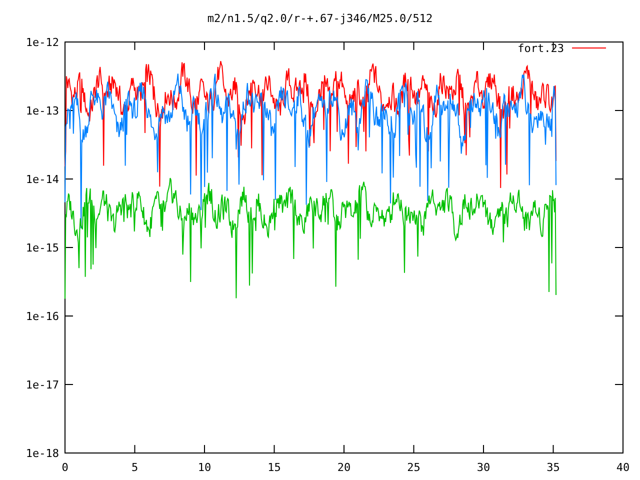 The image size is (640, 480). I want to click on y-tick-label: 1e-15, so click(42, 248).